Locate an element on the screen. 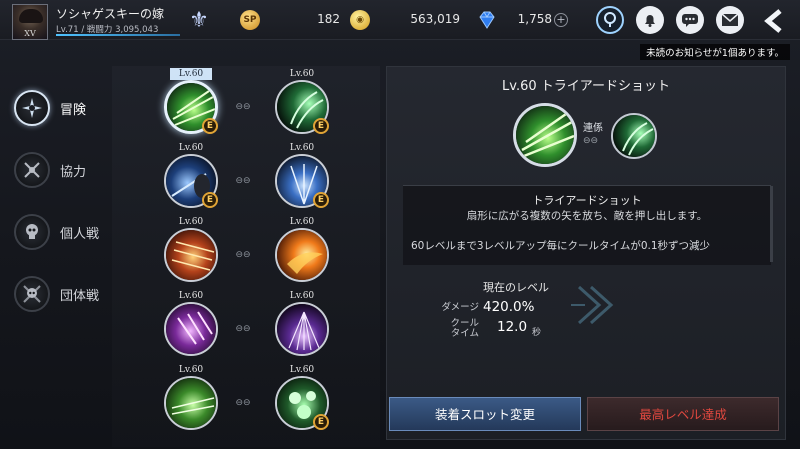 The width and height of the screenshot is (800, 449). nav-item-label: 団体戦 is located at coordinates (80, 296).